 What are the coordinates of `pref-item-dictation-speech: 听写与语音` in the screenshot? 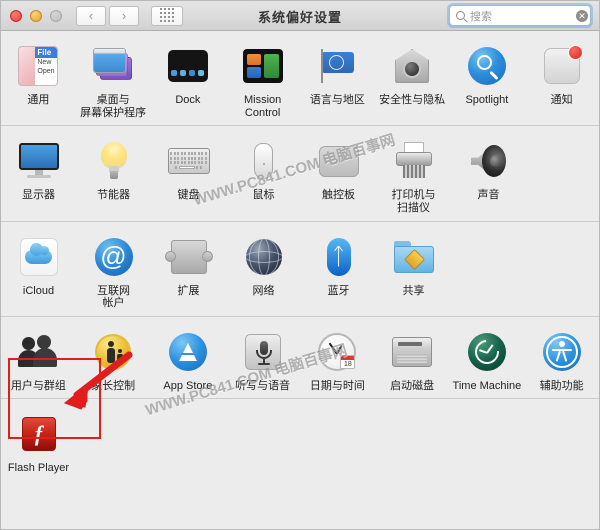 It's located at (262, 360).